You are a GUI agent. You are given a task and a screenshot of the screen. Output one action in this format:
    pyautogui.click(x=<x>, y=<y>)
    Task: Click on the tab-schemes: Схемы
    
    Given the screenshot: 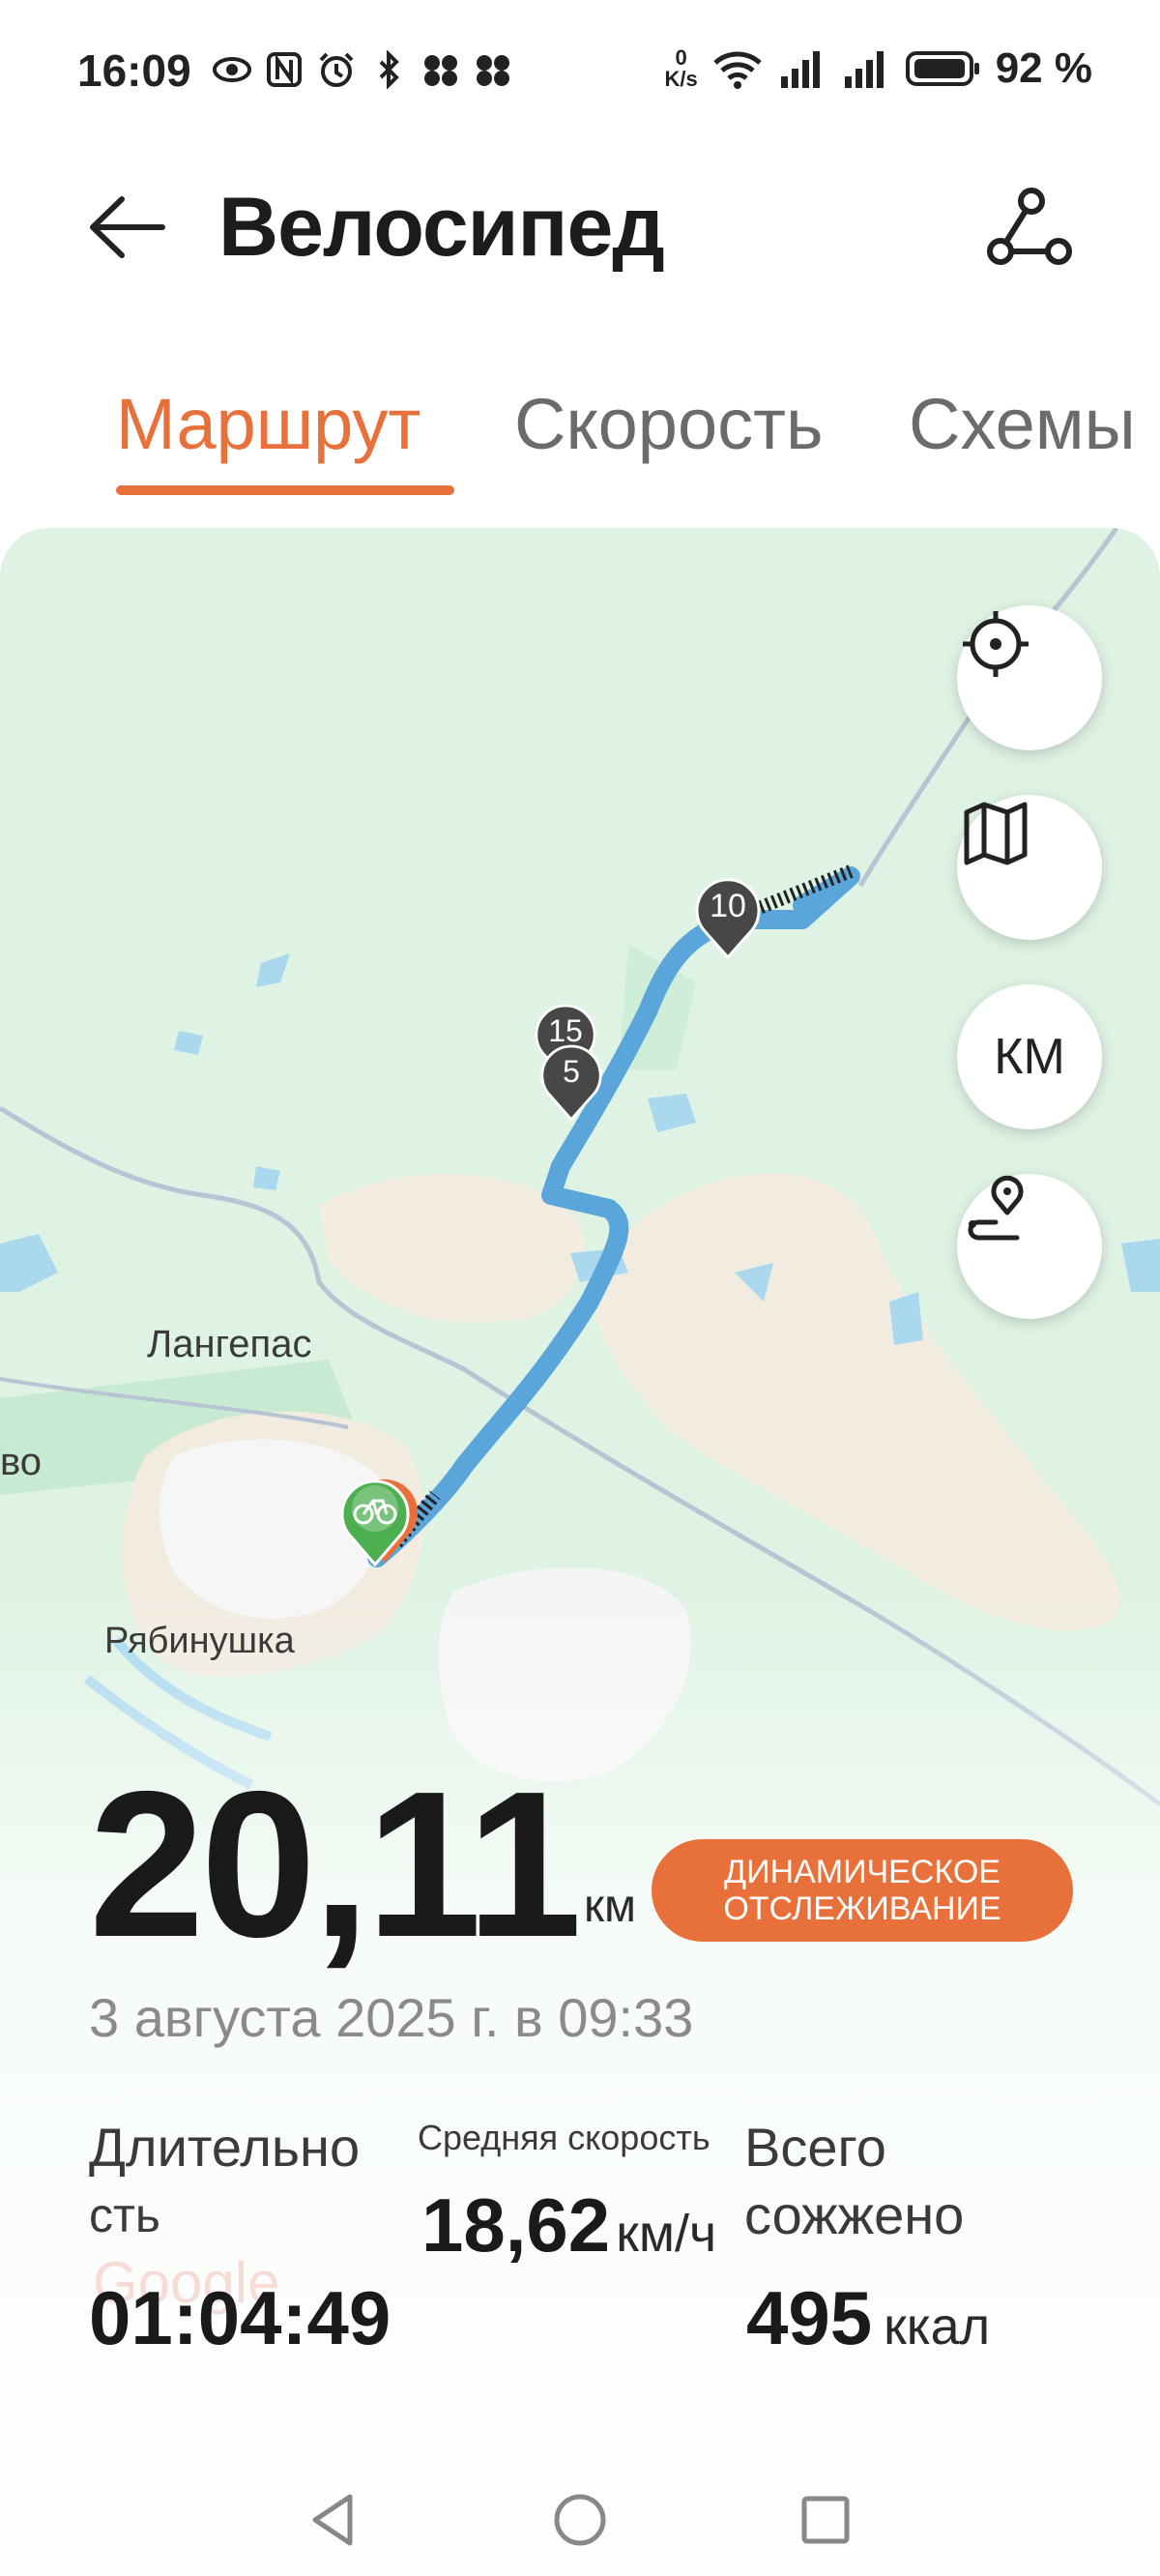 What is the action you would take?
    pyautogui.click(x=1023, y=424)
    